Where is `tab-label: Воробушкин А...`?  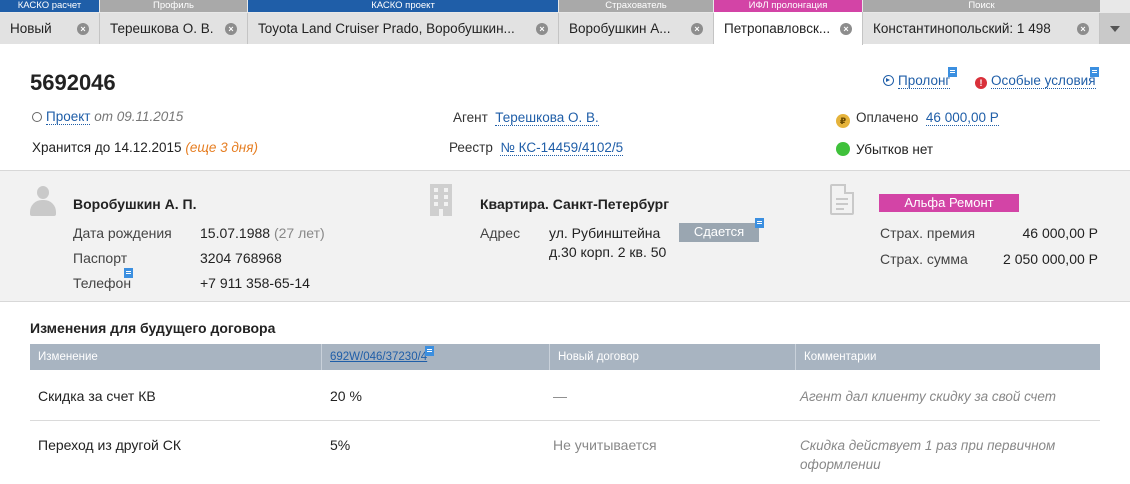 tab-label: Воробушкин А... is located at coordinates (620, 28).